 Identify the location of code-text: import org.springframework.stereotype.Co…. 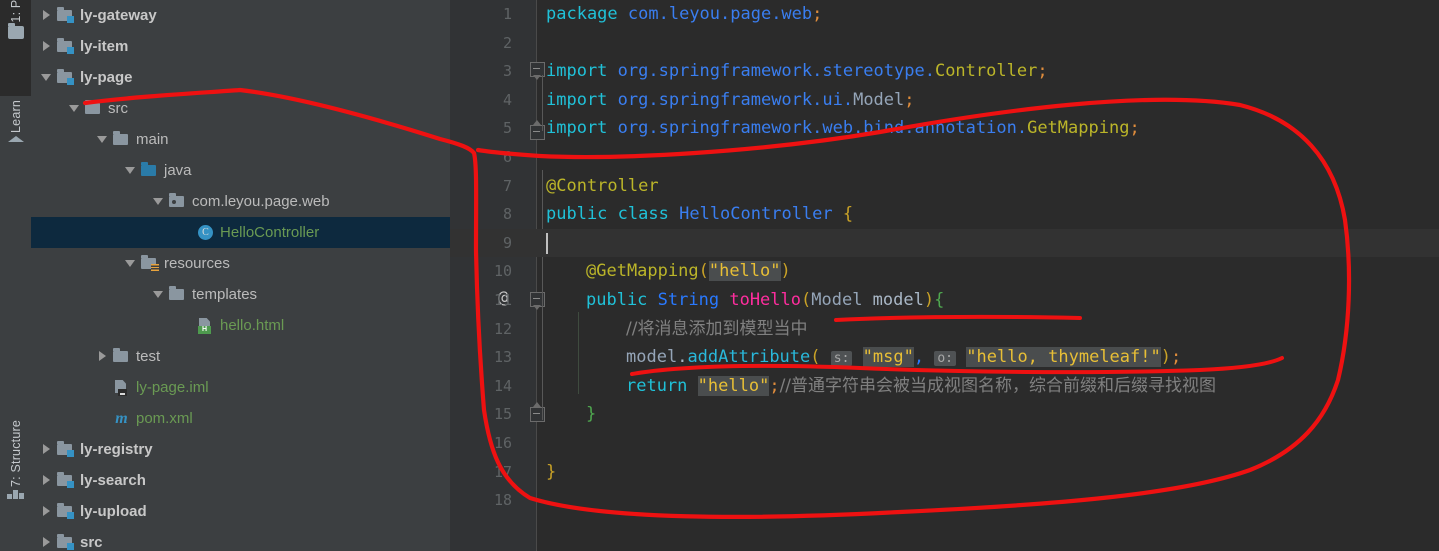
(797, 71).